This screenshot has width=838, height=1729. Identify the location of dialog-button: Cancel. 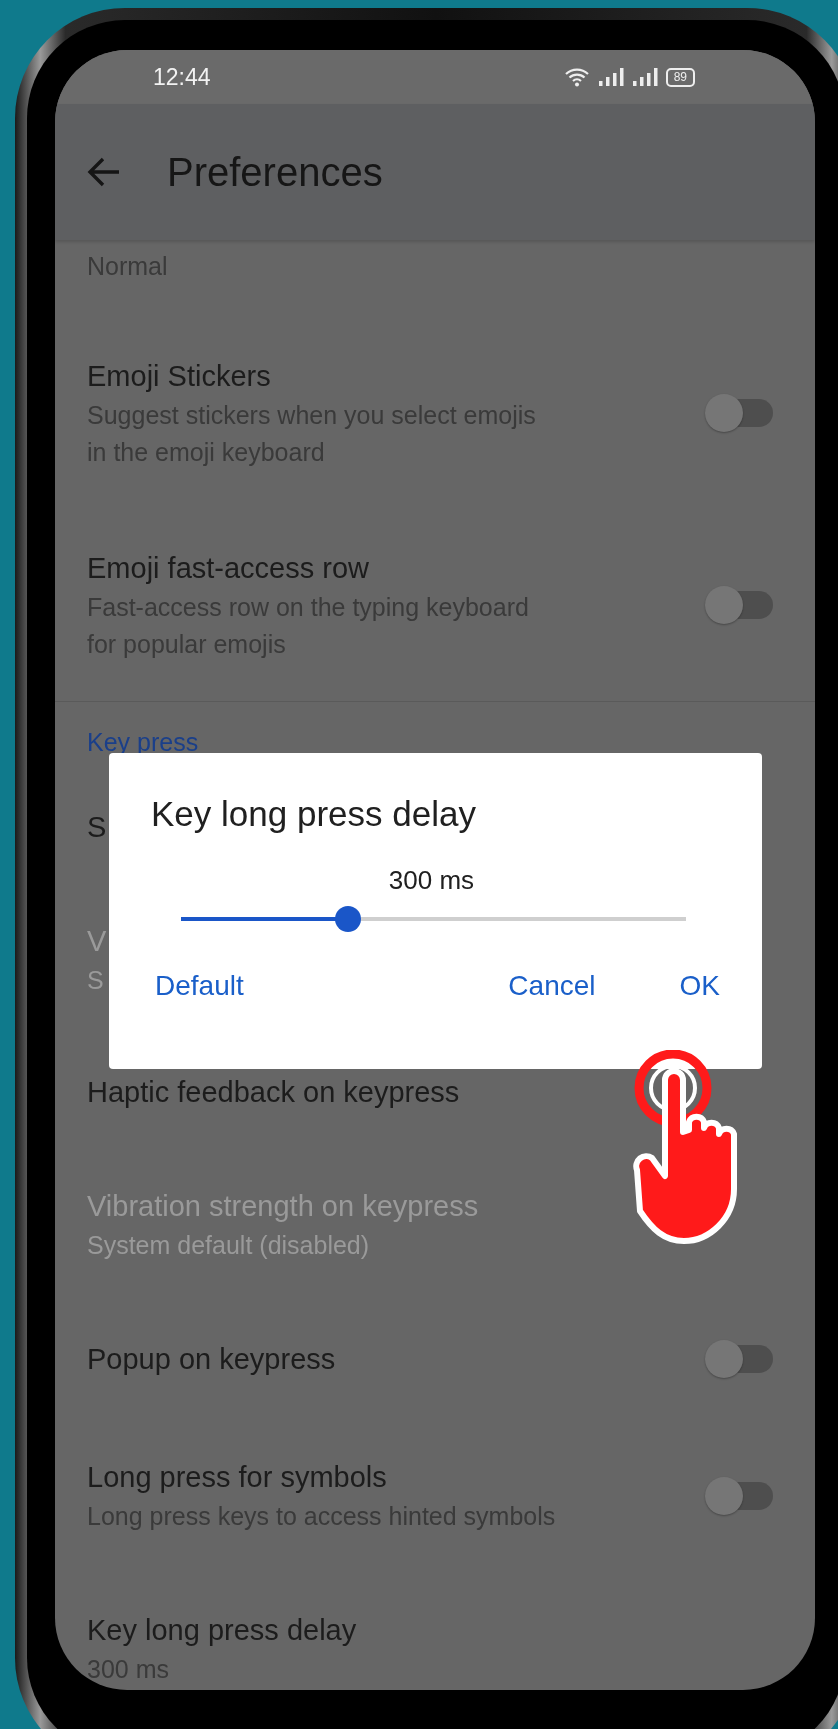
(552, 986).